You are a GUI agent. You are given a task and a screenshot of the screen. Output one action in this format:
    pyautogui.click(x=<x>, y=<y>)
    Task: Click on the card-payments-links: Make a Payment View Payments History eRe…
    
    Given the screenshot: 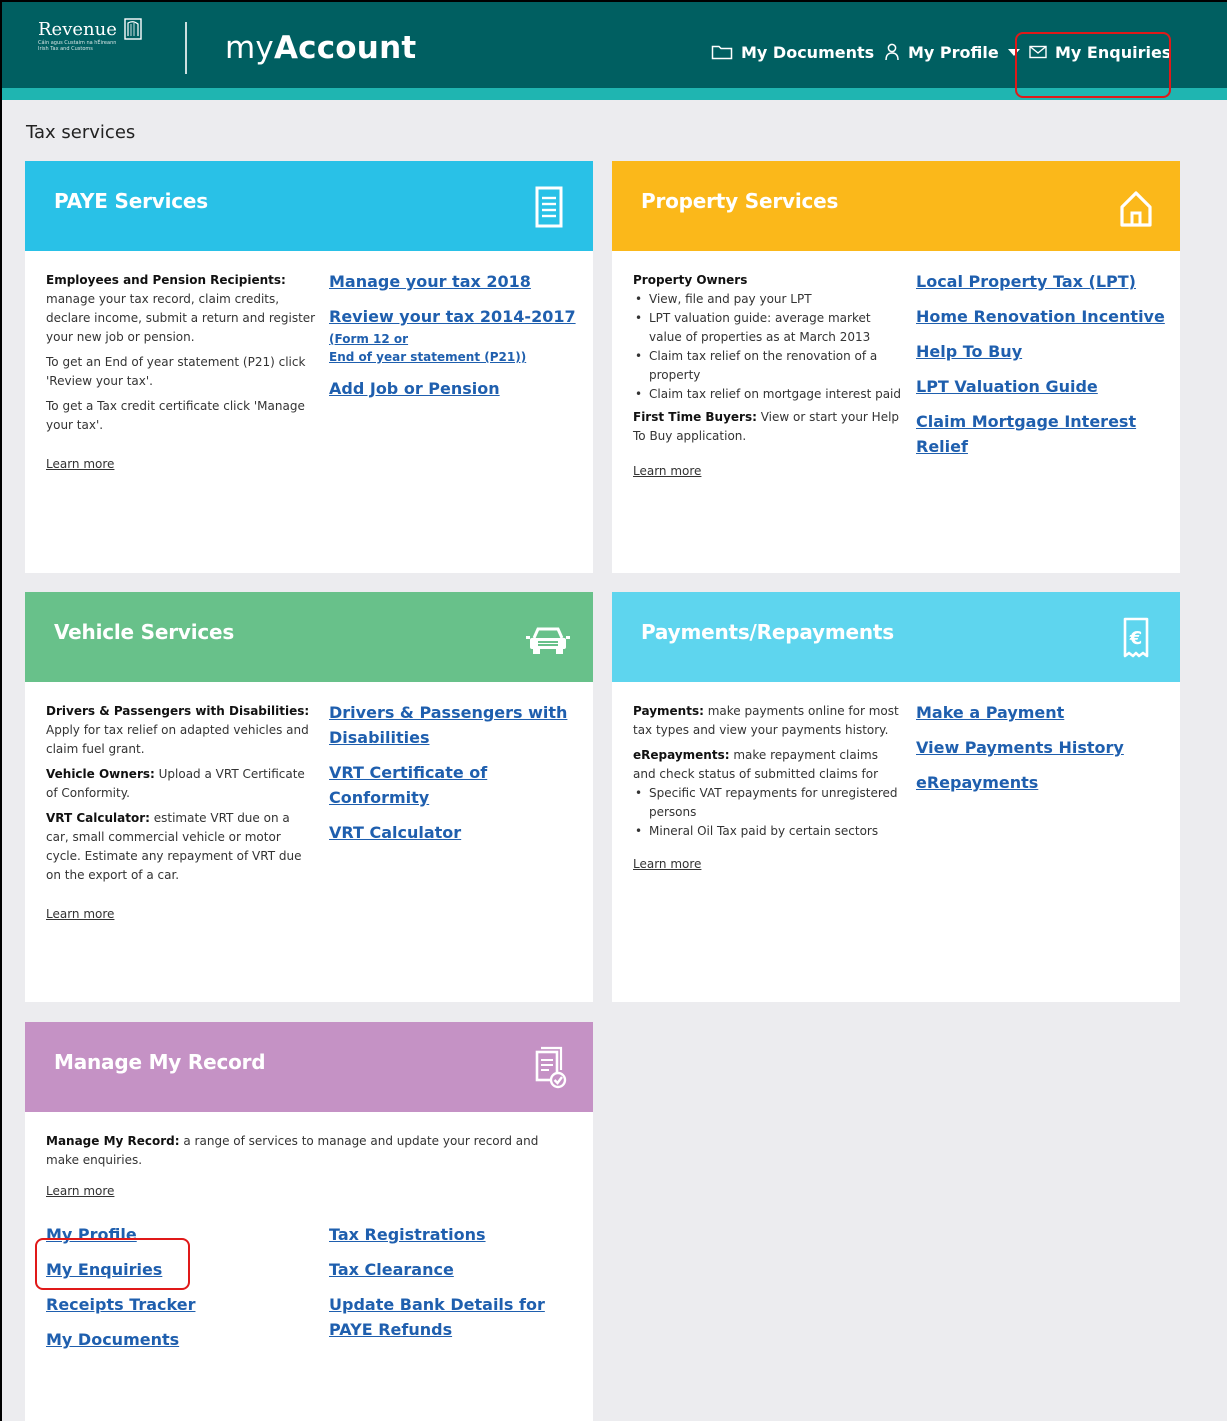 What is the action you would take?
    pyautogui.click(x=1041, y=752)
    